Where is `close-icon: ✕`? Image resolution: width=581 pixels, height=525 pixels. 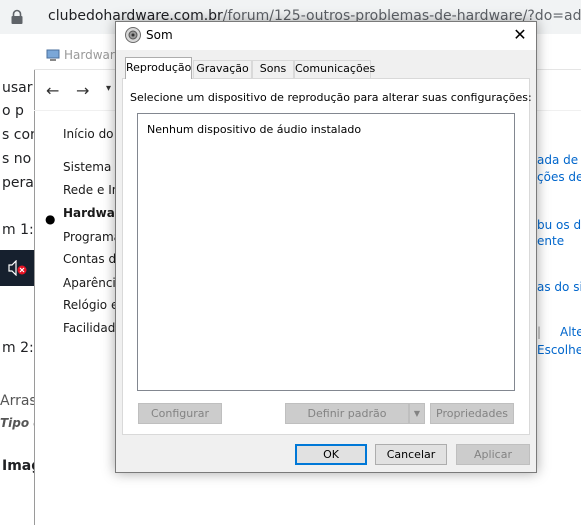
close-icon: ✕ is located at coordinates (520, 35).